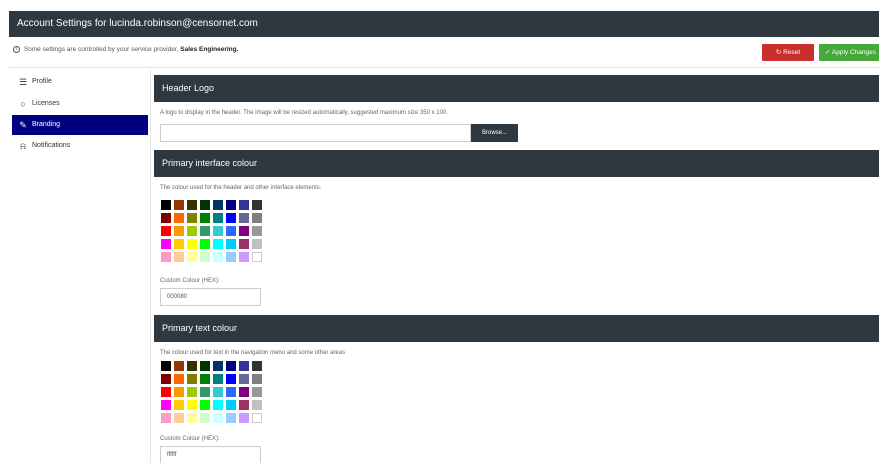 The width and height of the screenshot is (879, 463). Describe the element at coordinates (516, 88) in the screenshot. I see `header-logo-heading: Header Logo` at that location.